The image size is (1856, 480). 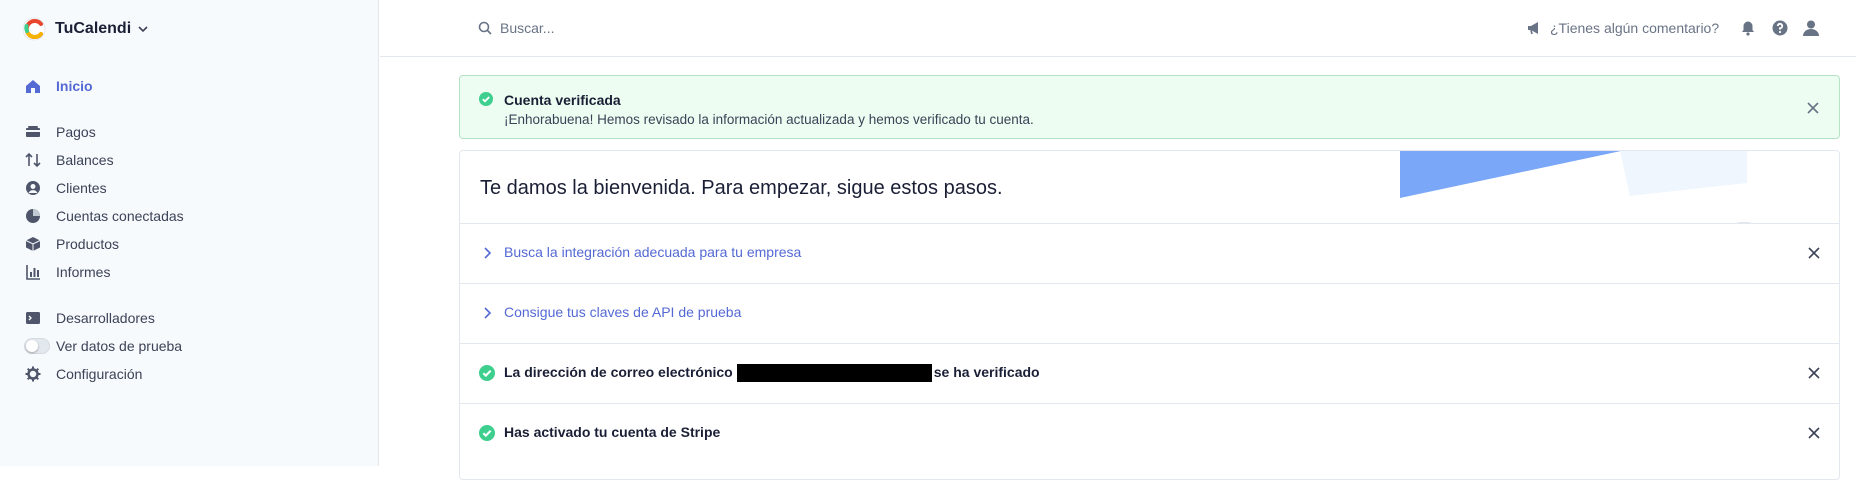 What do you see at coordinates (88, 244) in the screenshot?
I see `sidebar-item-label: Productos` at bounding box center [88, 244].